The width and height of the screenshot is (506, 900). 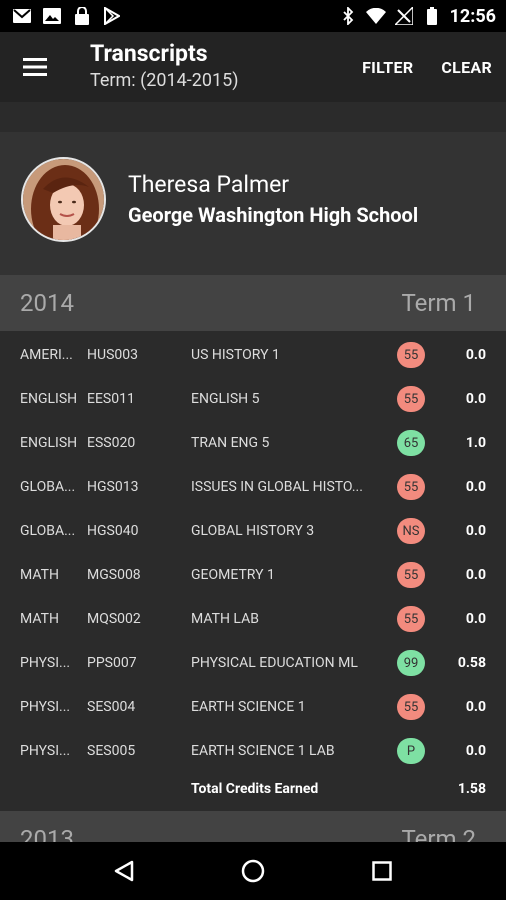 What do you see at coordinates (404, 16) in the screenshot?
I see `no-signal-icon` at bounding box center [404, 16].